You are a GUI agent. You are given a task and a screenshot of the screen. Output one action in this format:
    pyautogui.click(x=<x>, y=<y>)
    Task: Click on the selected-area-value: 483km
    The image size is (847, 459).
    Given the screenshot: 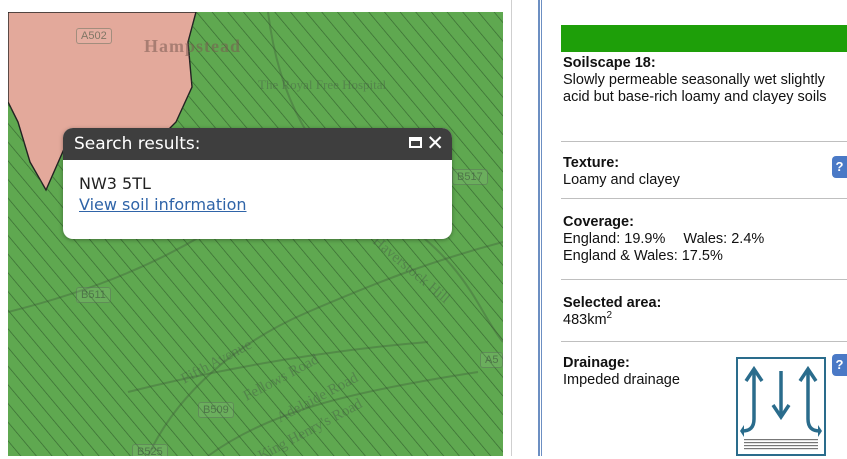 What is the action you would take?
    pyautogui.click(x=585, y=320)
    